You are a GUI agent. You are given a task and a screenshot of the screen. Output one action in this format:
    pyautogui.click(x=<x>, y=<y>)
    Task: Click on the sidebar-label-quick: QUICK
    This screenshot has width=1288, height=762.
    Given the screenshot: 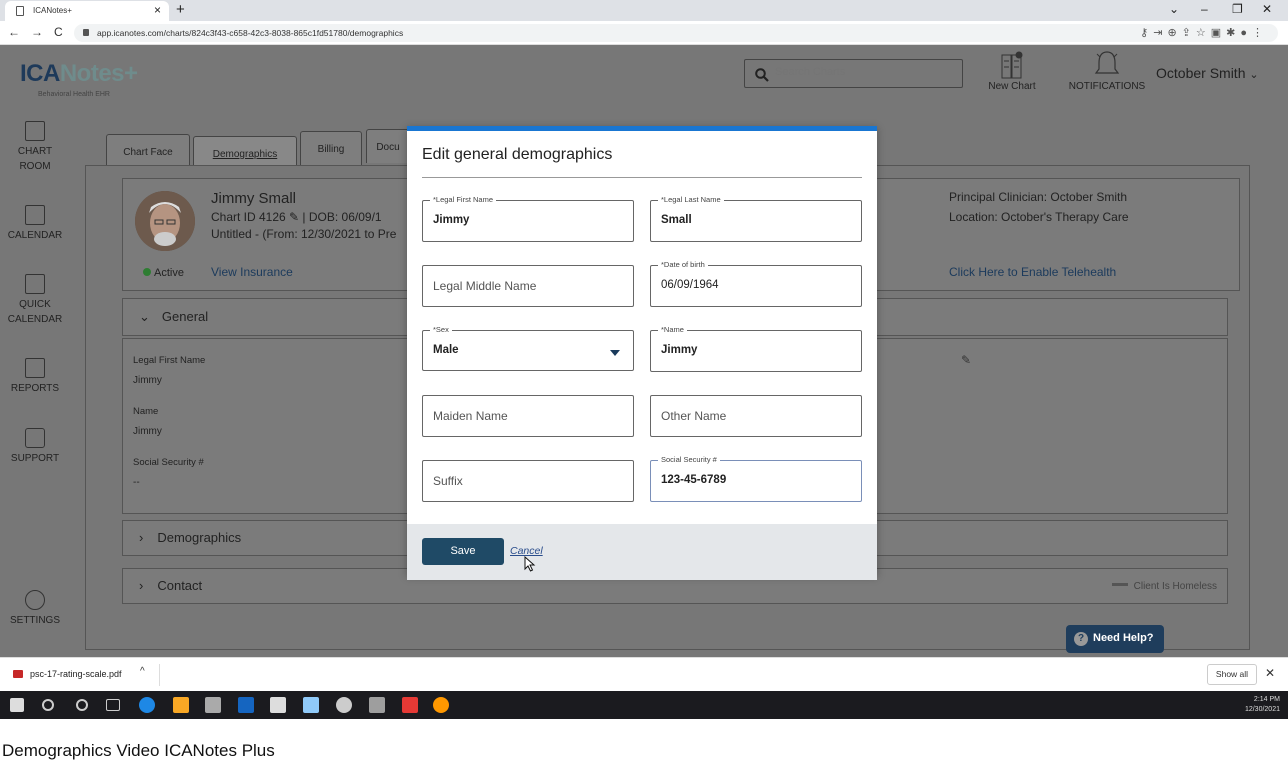 What is the action you would take?
    pyautogui.click(x=35, y=304)
    